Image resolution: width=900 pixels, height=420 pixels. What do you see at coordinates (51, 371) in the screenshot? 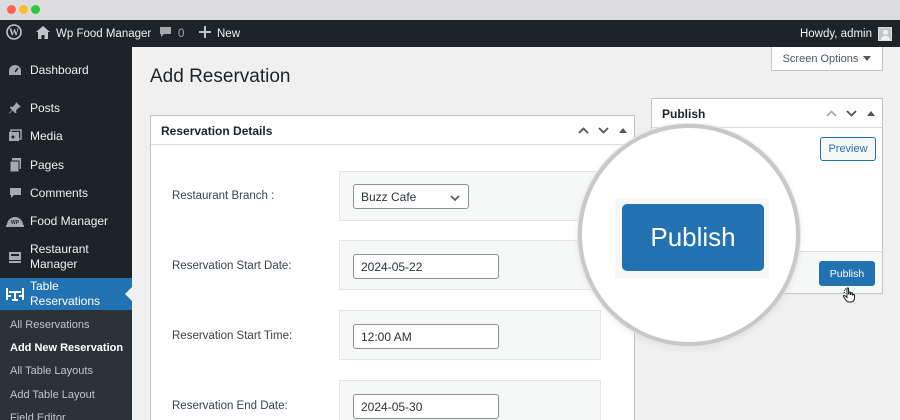
I see `submenu-all-table-layouts: All Table Layouts` at bounding box center [51, 371].